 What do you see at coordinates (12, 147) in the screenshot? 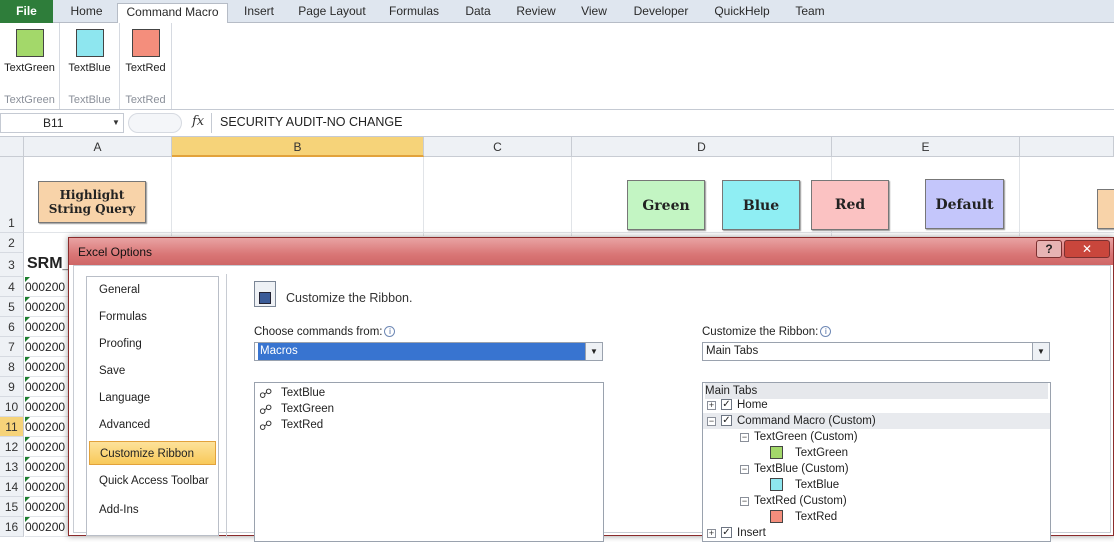
I see `select-all-corner` at bounding box center [12, 147].